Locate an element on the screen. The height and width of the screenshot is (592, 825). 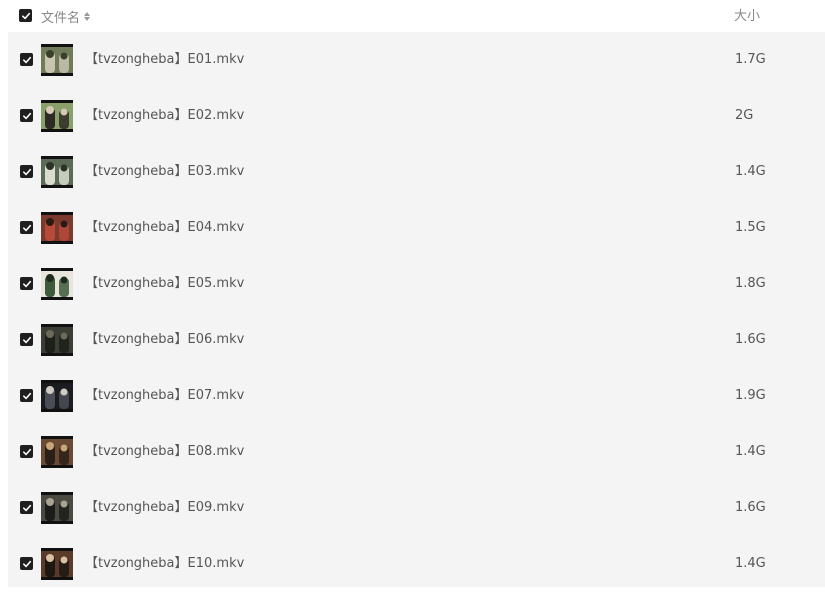
file-row: 【tvzongheba】E09.mkv 1.6G is located at coordinates (416, 508).